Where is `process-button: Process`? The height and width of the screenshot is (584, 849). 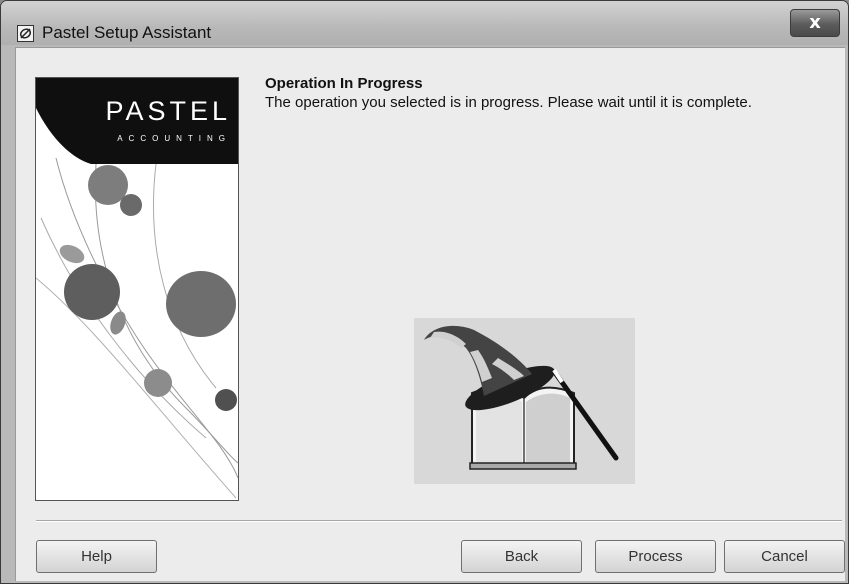
process-button: Process is located at coordinates (655, 556).